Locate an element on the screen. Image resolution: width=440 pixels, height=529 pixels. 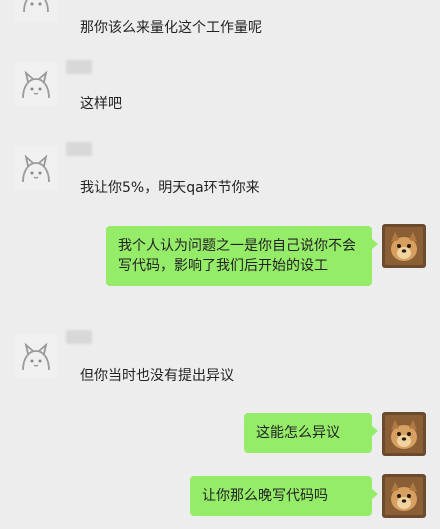
message-bubble-outgoing: 我个人认为问题之一是你自己说你不会写代码，影响了我们后开始的设工 is located at coordinates (242, 256).